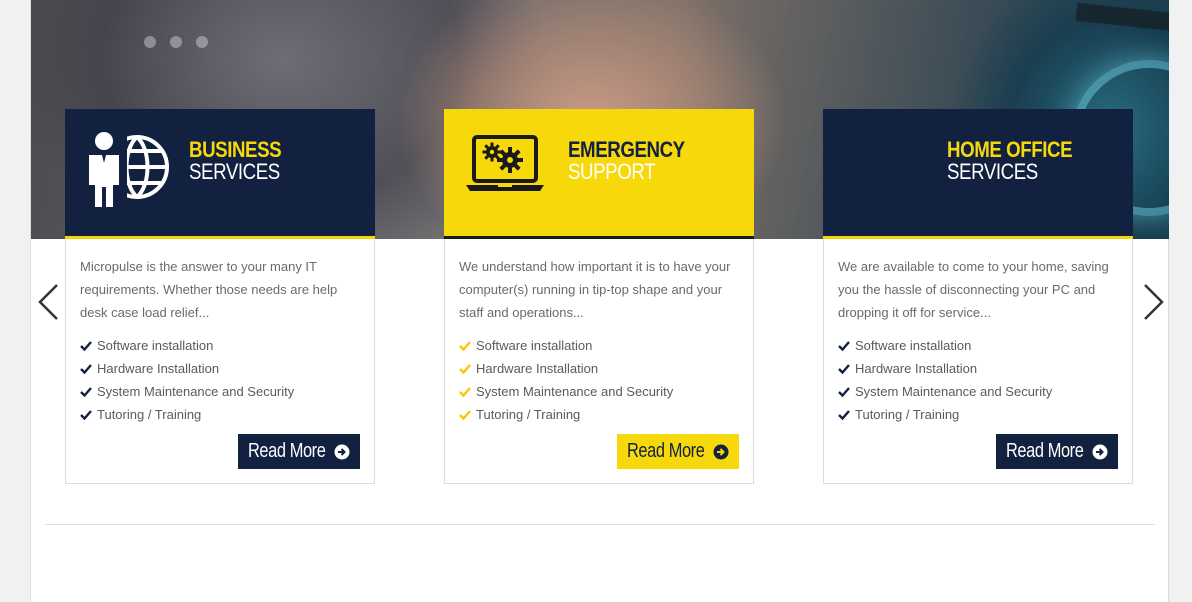 The image size is (1192, 602). What do you see at coordinates (505, 163) in the screenshot?
I see `laptop-gears-icon` at bounding box center [505, 163].